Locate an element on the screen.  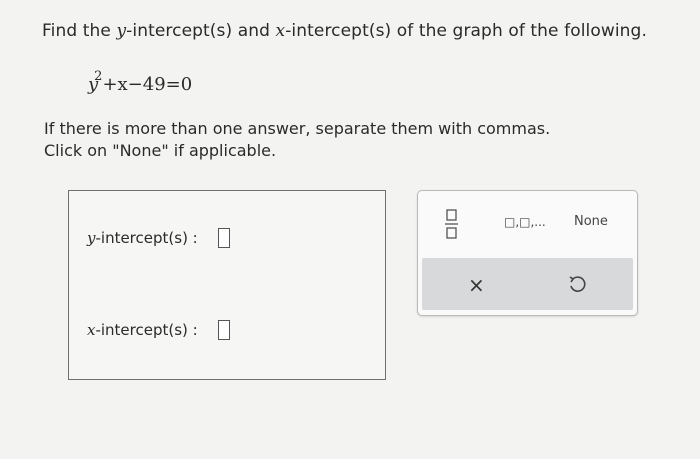
clear-button: × is located at coordinates (476, 285).